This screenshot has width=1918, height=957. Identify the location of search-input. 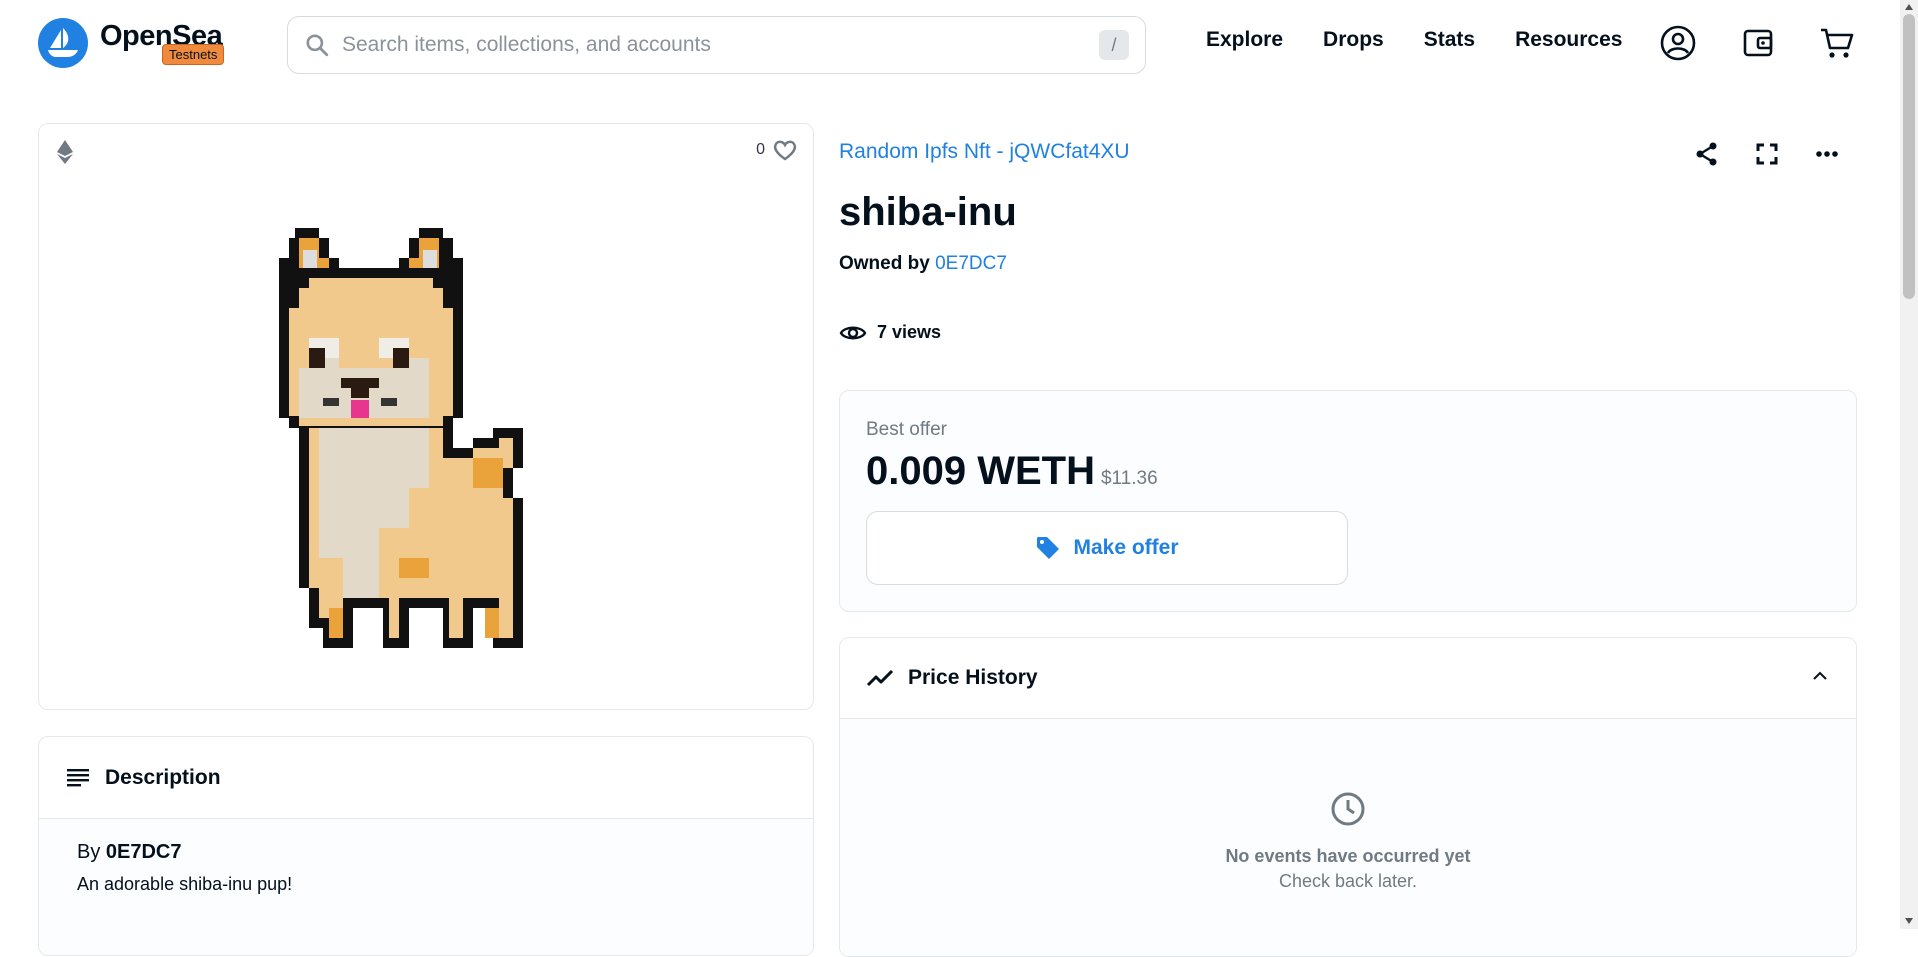
(719, 45).